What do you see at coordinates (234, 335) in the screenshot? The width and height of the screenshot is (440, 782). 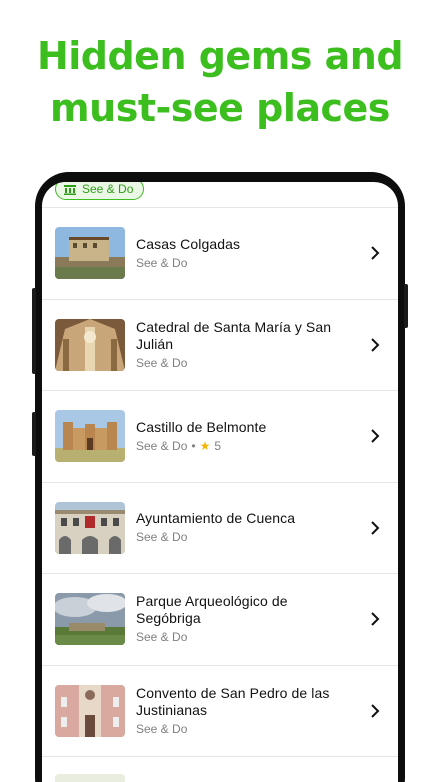 I see `place-title: Catedral de Santa María y San Julián` at bounding box center [234, 335].